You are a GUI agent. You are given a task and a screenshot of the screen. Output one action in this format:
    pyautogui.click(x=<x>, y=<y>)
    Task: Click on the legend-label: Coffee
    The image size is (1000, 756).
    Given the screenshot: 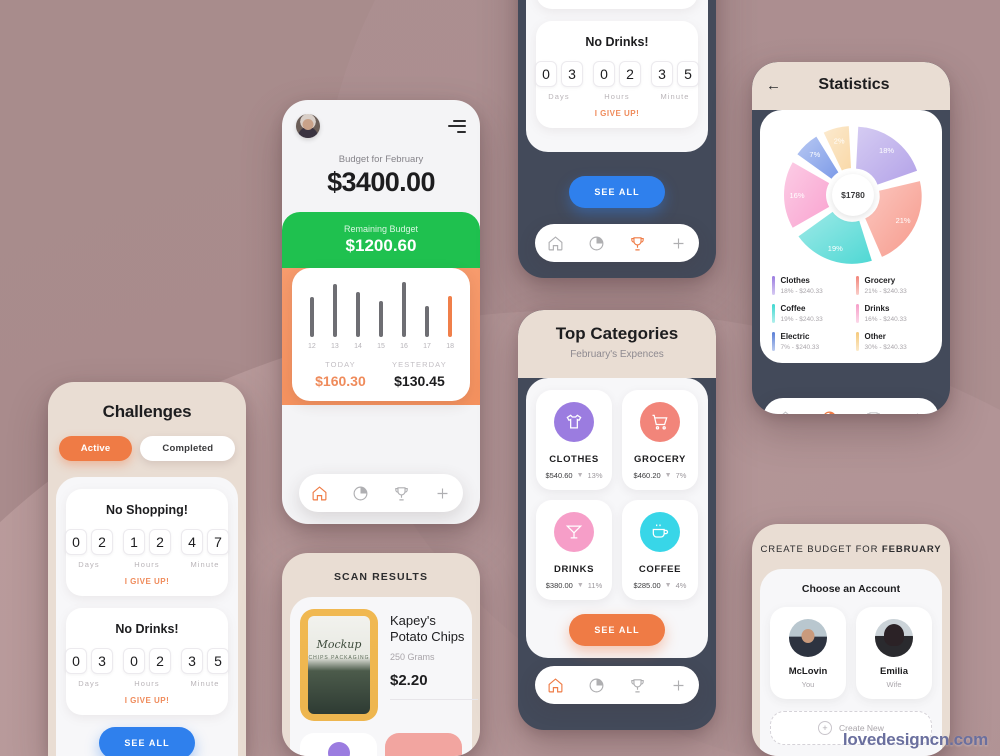 What is the action you would take?
    pyautogui.click(x=793, y=308)
    